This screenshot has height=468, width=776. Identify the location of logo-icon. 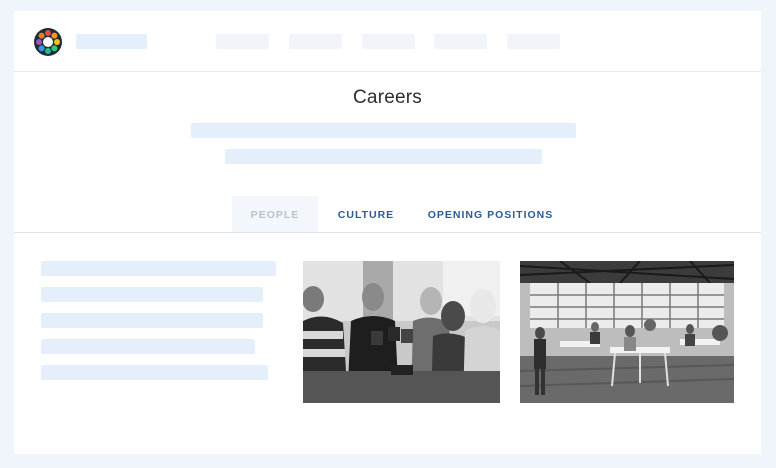
(48, 42).